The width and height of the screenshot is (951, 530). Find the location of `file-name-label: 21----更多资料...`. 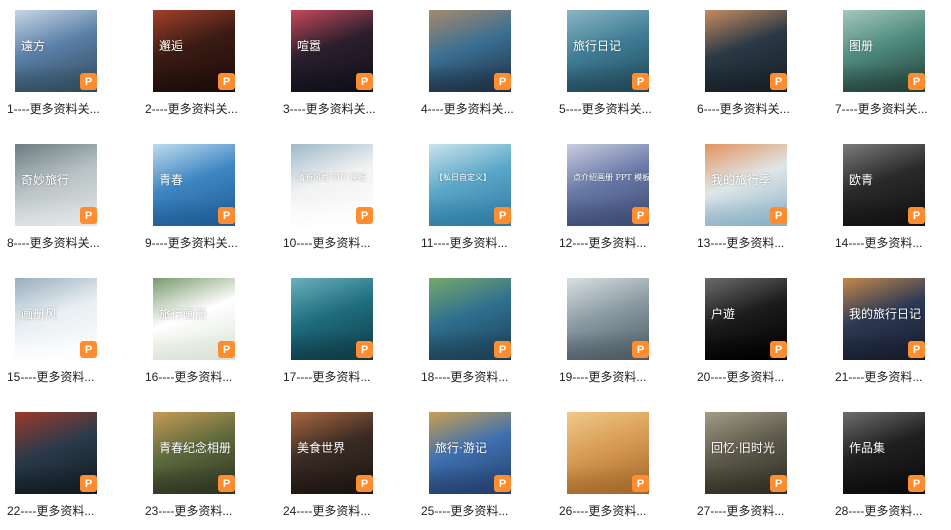

file-name-label: 21----更多资料... is located at coordinates (878, 376).